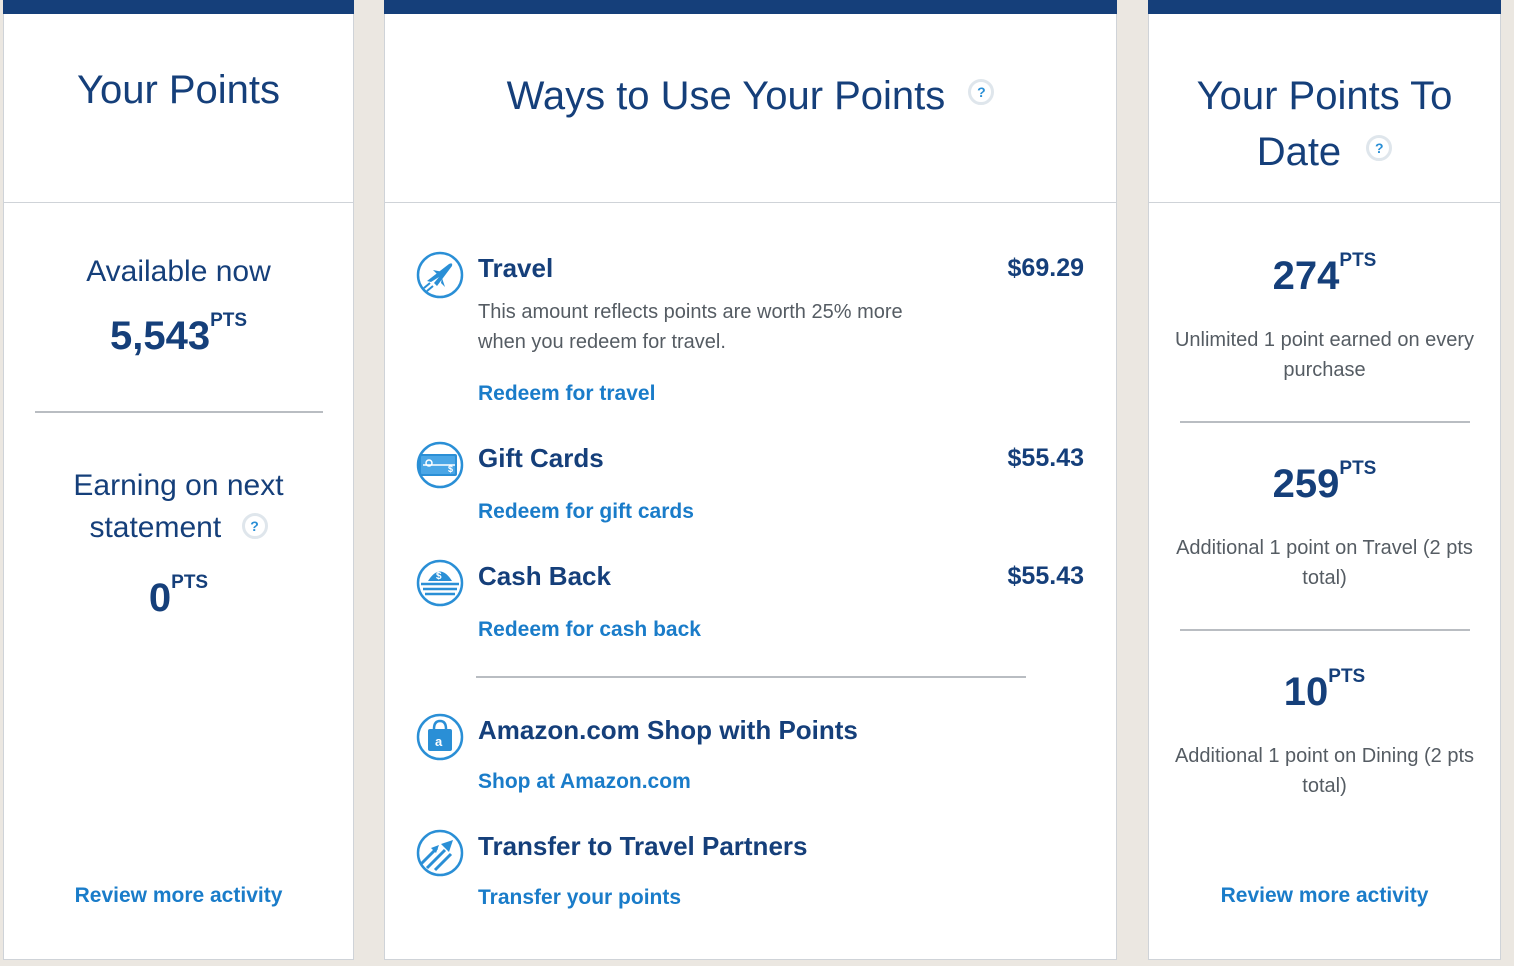 The image size is (1514, 966). What do you see at coordinates (1045, 458) in the screenshot?
I see `option-value-gift-cards: $55.43` at bounding box center [1045, 458].